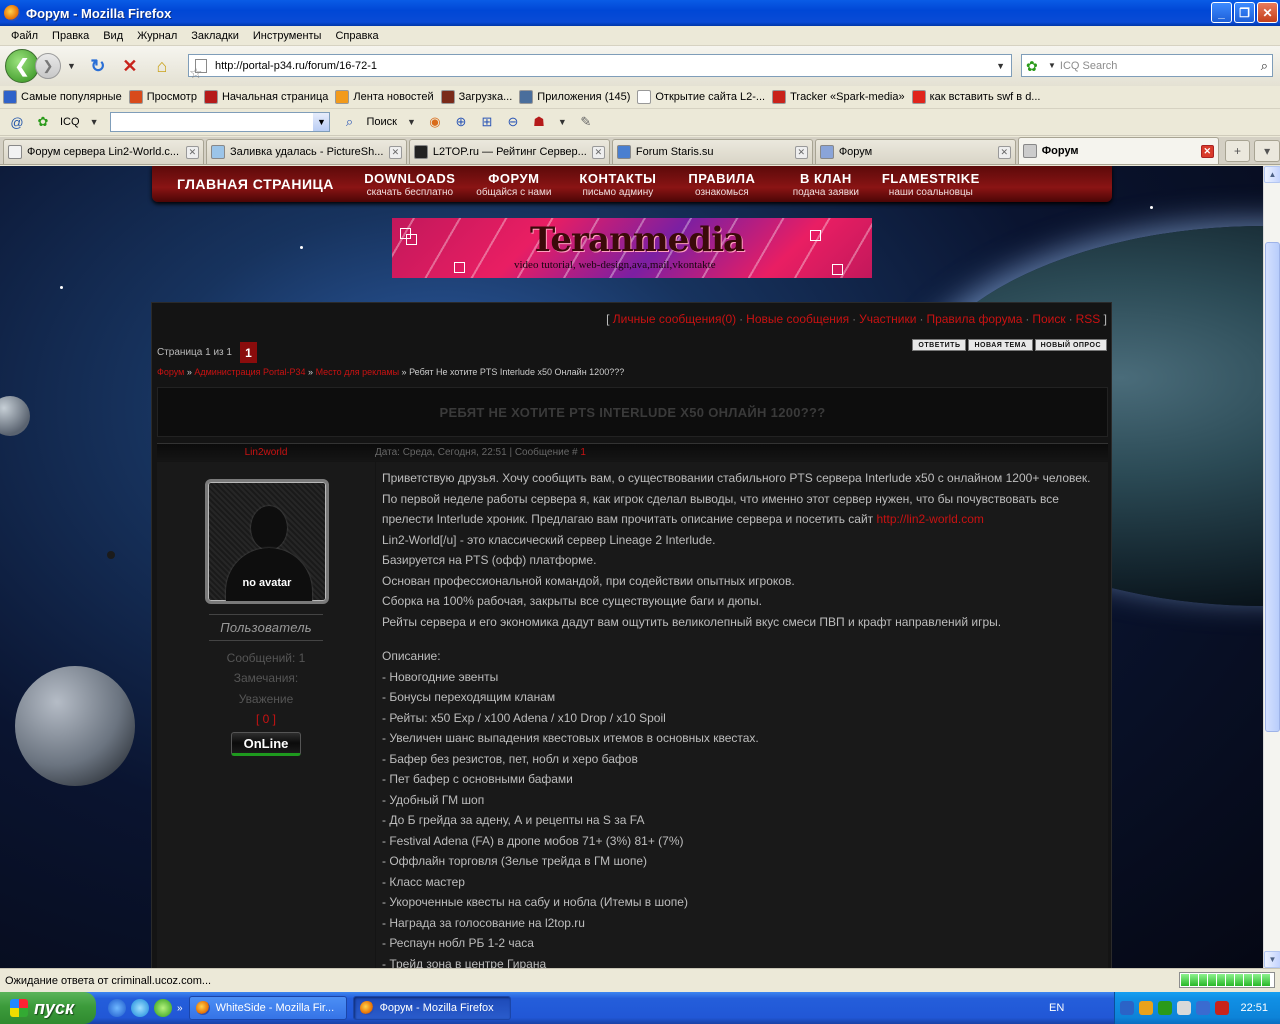 The width and height of the screenshot is (1280, 1024). I want to click on scrollbar-thumb, so click(1272, 487).